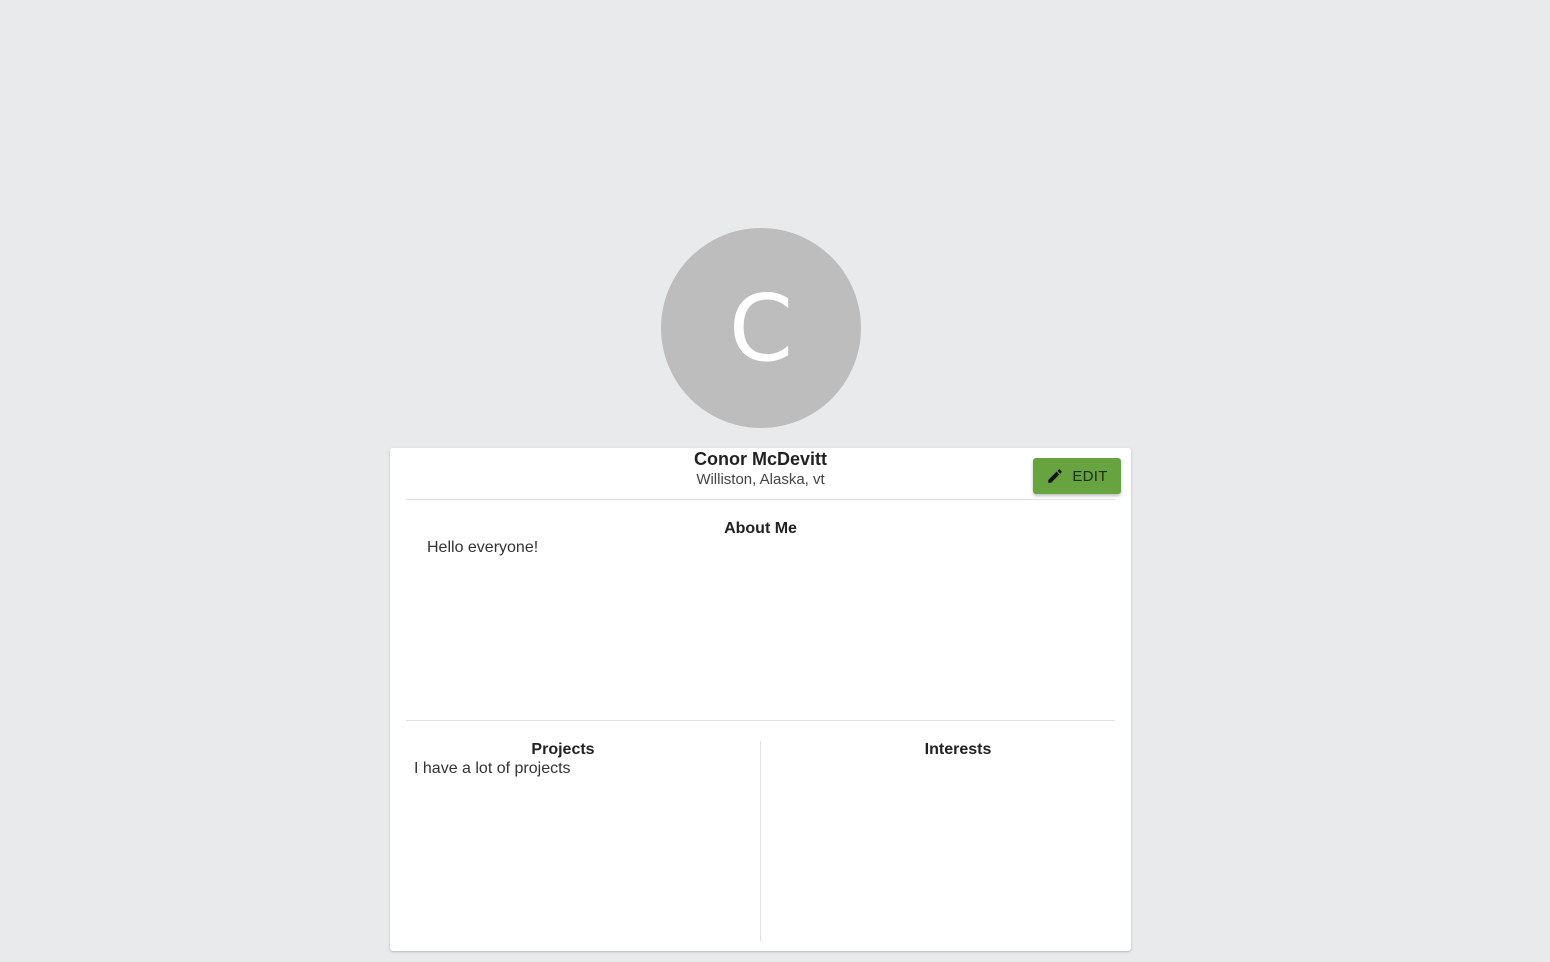 This screenshot has height=962, width=1550. I want to click on avatar-letter: C, so click(761, 328).